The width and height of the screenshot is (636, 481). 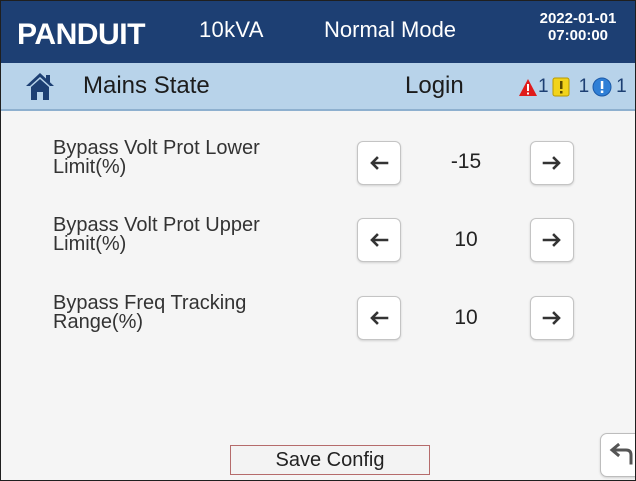 I want to click on ups-capacity: 10kVA, so click(x=231, y=29).